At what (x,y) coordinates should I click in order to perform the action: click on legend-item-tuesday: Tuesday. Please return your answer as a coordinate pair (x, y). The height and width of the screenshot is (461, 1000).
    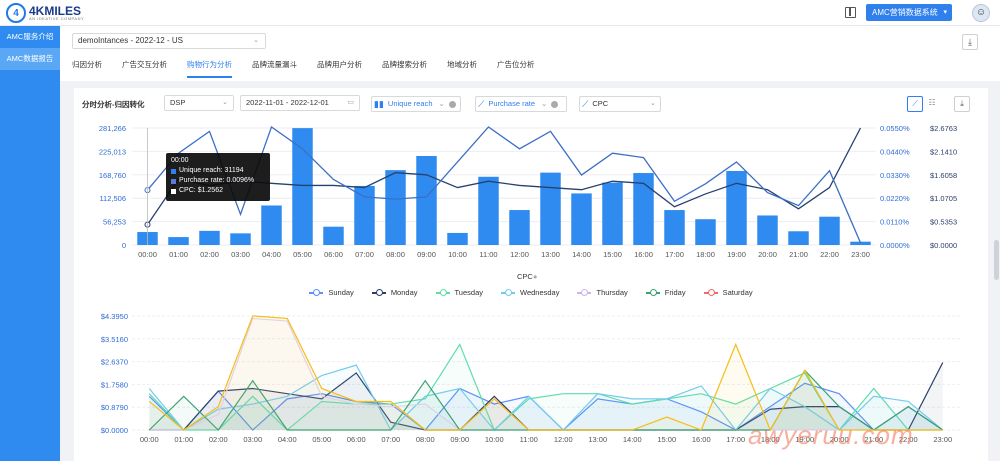
    Looking at the image, I should click on (459, 292).